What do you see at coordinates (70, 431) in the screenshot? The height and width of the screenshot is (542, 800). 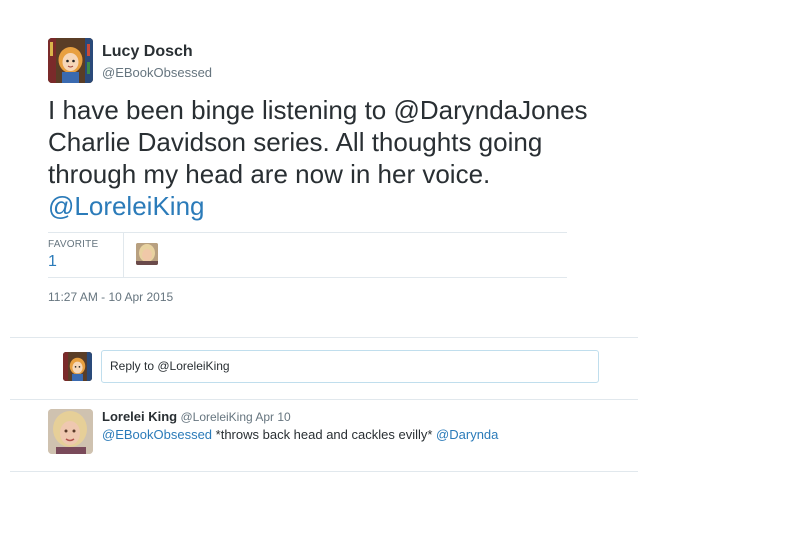 I see `reply-author-avatar` at bounding box center [70, 431].